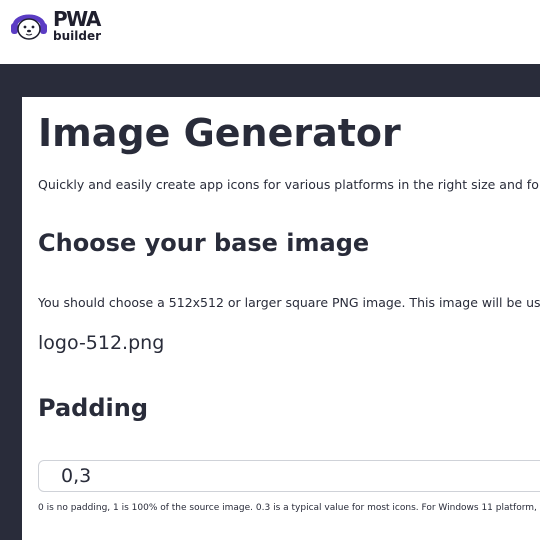  What do you see at coordinates (204, 243) in the screenshot?
I see `base-image-heading: Choose your base image` at bounding box center [204, 243].